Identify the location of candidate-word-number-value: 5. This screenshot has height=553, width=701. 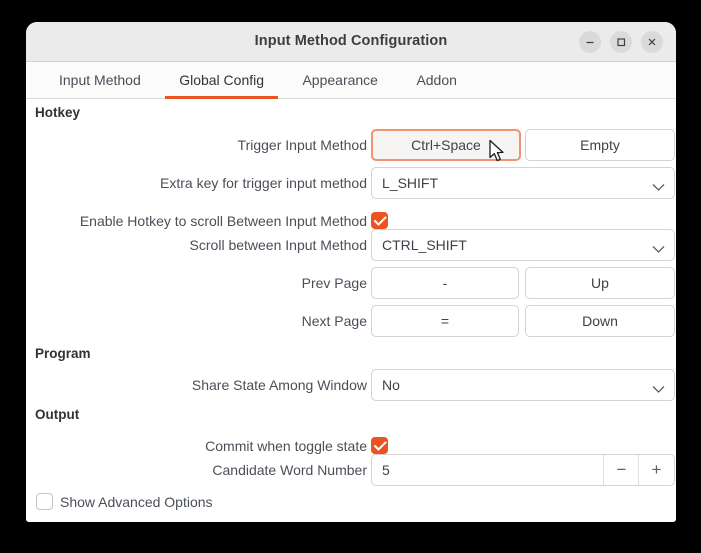
(386, 470).